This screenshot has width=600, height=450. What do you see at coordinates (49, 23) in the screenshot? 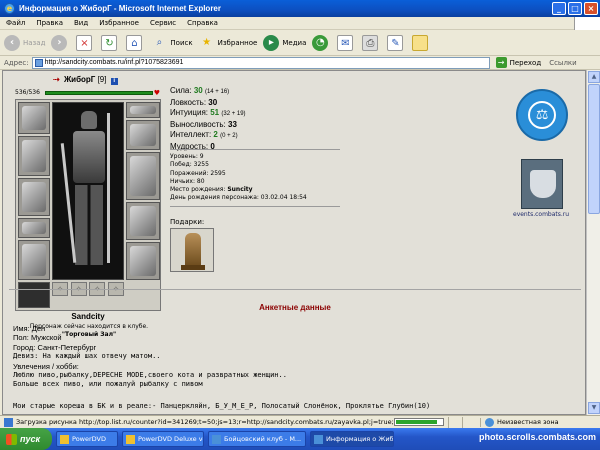
I see `menu-edit: Правка` at bounding box center [49, 23].